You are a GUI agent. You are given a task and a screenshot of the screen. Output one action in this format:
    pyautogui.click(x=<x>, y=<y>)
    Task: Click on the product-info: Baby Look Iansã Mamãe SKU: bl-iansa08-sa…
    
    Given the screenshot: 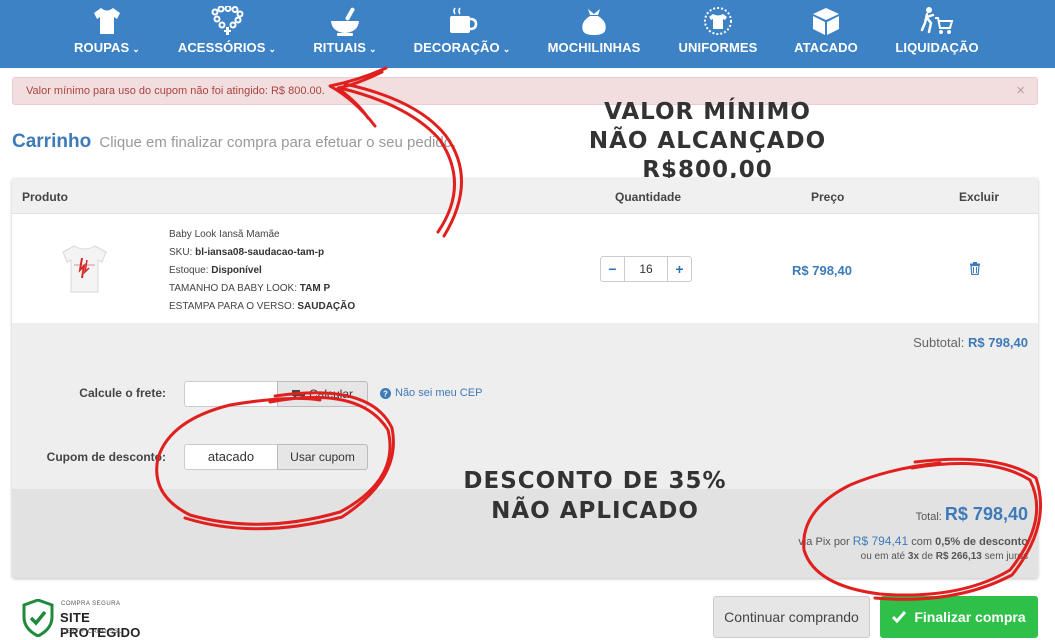 What is the action you would take?
    pyautogui.click(x=262, y=271)
    